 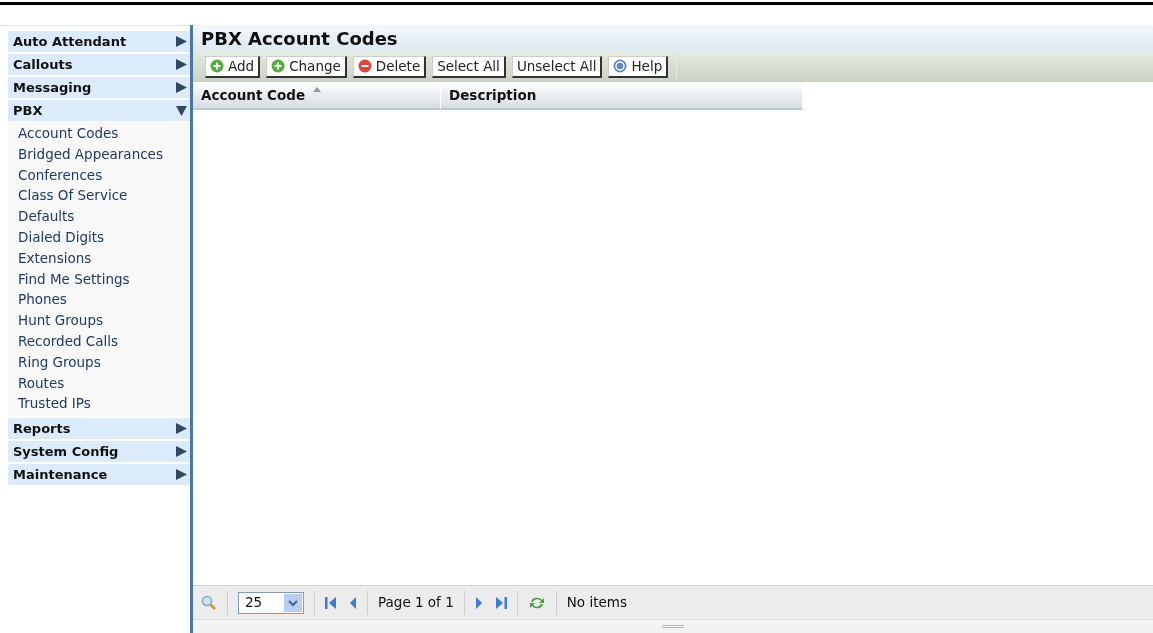 What do you see at coordinates (104, 300) in the screenshot?
I see `sidebar-item: Phones` at bounding box center [104, 300].